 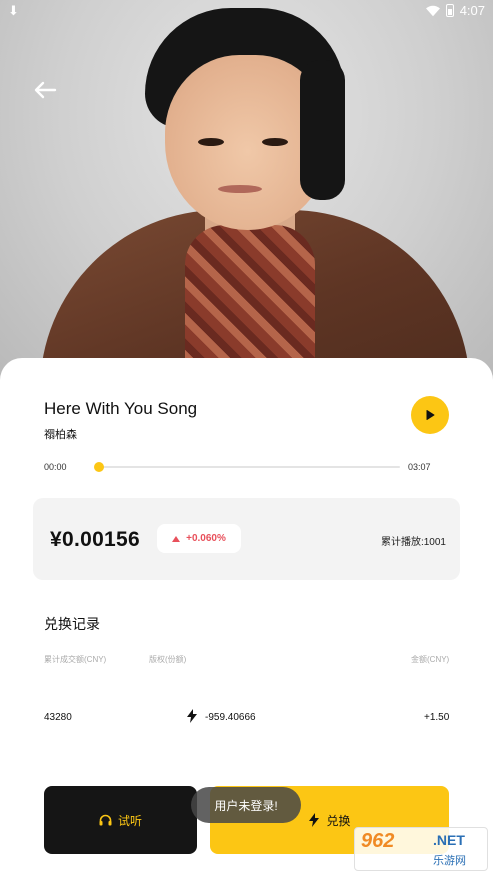 What do you see at coordinates (449, 10) in the screenshot?
I see `battery-icon` at bounding box center [449, 10].